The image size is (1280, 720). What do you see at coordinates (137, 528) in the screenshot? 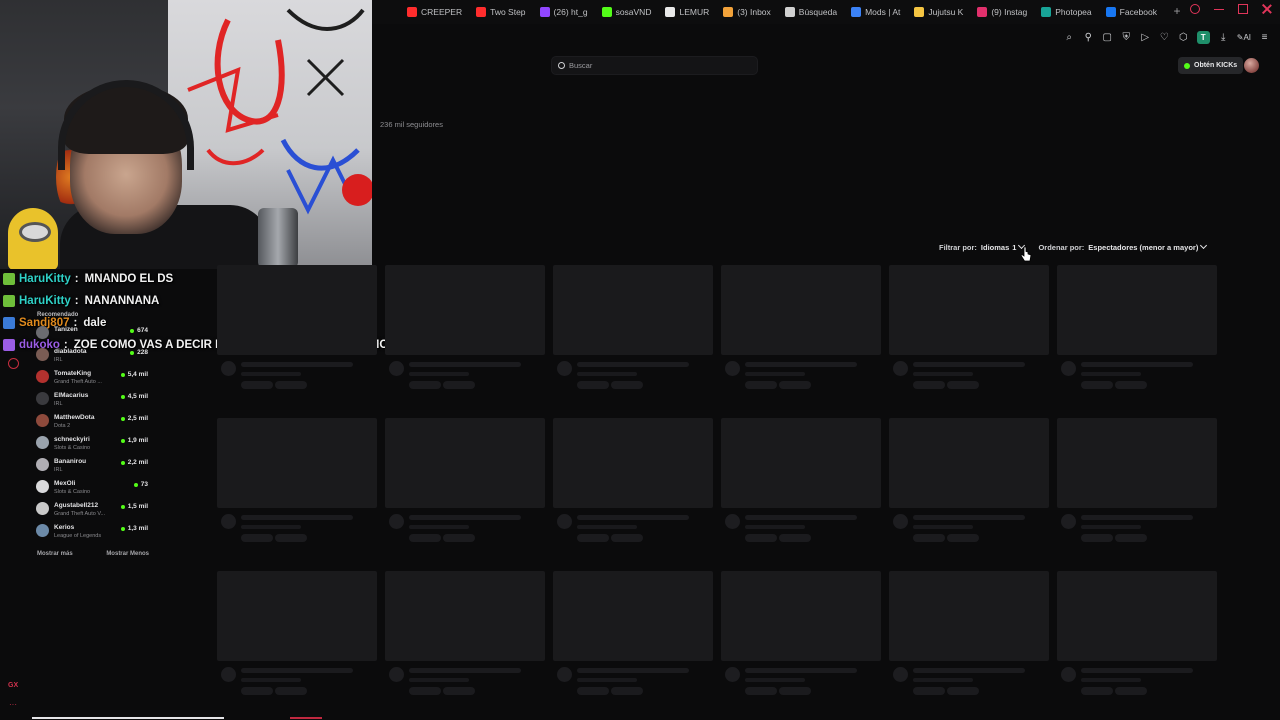
I see `viewer-count-value: 1,3 mil` at bounding box center [137, 528].